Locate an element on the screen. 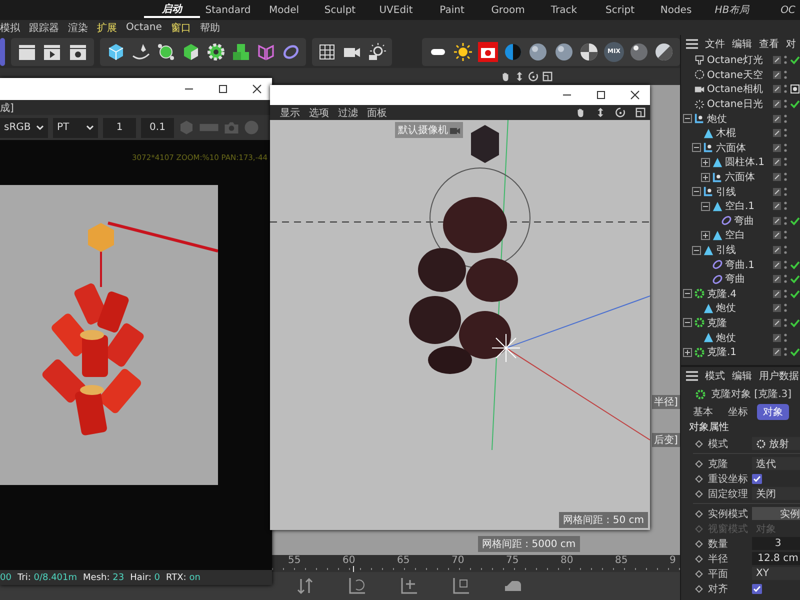 The height and width of the screenshot is (600, 800). layout-tab: Sculpt is located at coordinates (340, 10).